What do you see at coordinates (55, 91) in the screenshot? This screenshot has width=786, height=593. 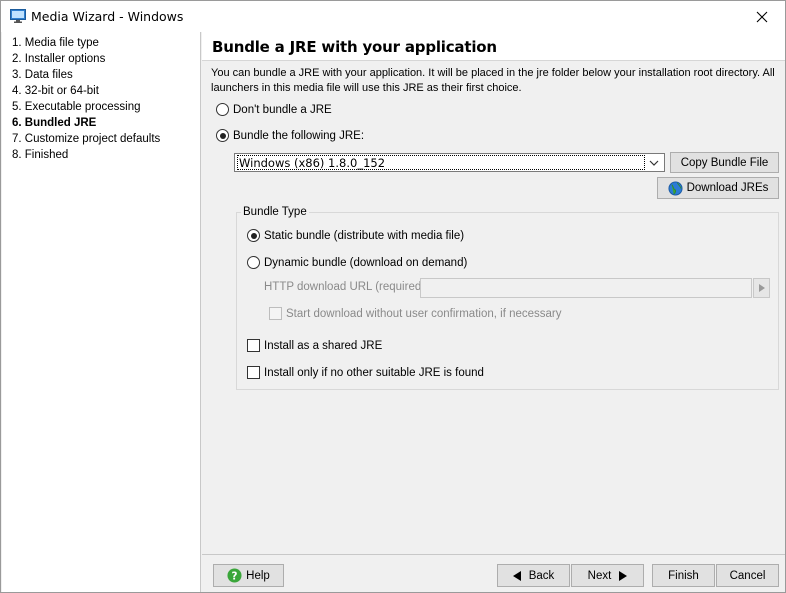 I see `step-32-or-64-bit: 4. 32-bit or 64-bit` at bounding box center [55, 91].